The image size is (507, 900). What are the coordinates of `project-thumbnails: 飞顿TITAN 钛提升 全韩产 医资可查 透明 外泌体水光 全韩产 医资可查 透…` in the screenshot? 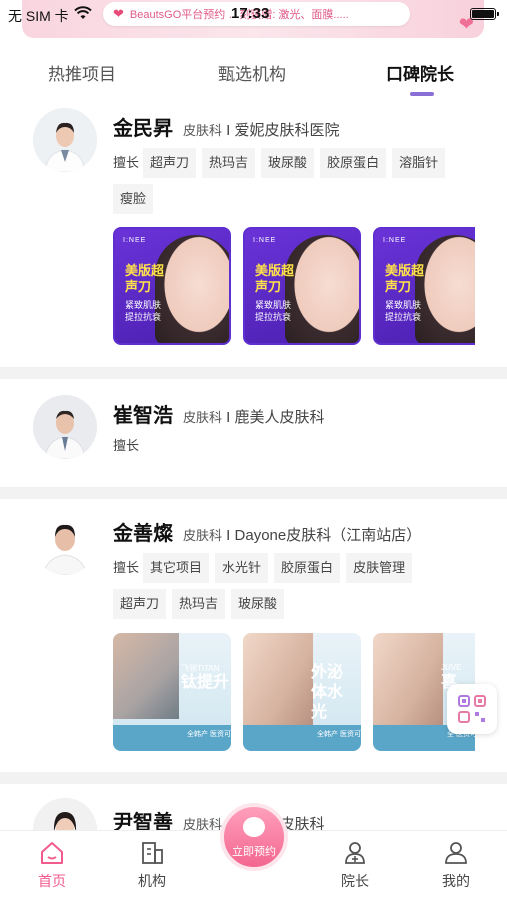 It's located at (294, 692).